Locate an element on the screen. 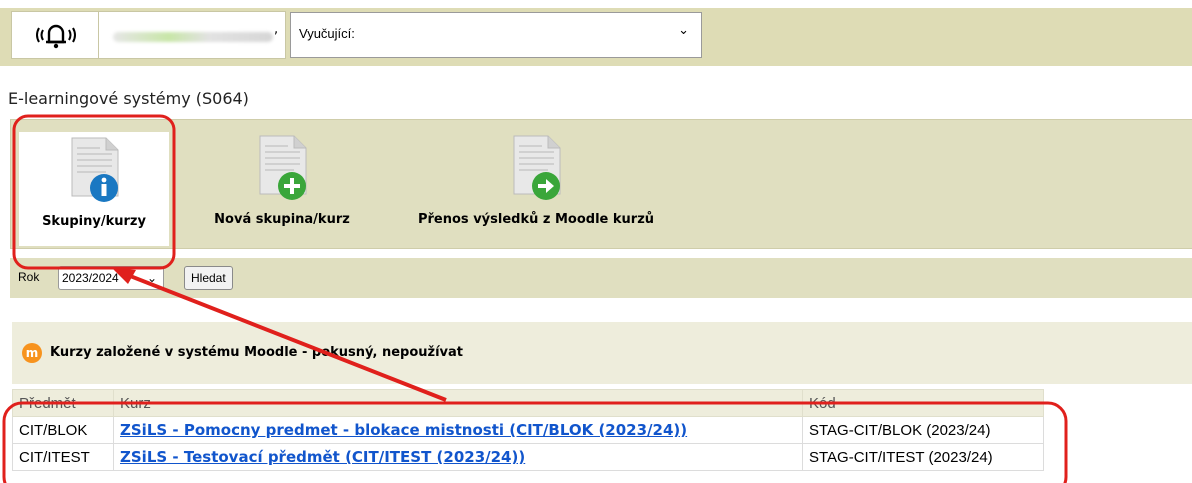  year-label: Rok is located at coordinates (29, 277).